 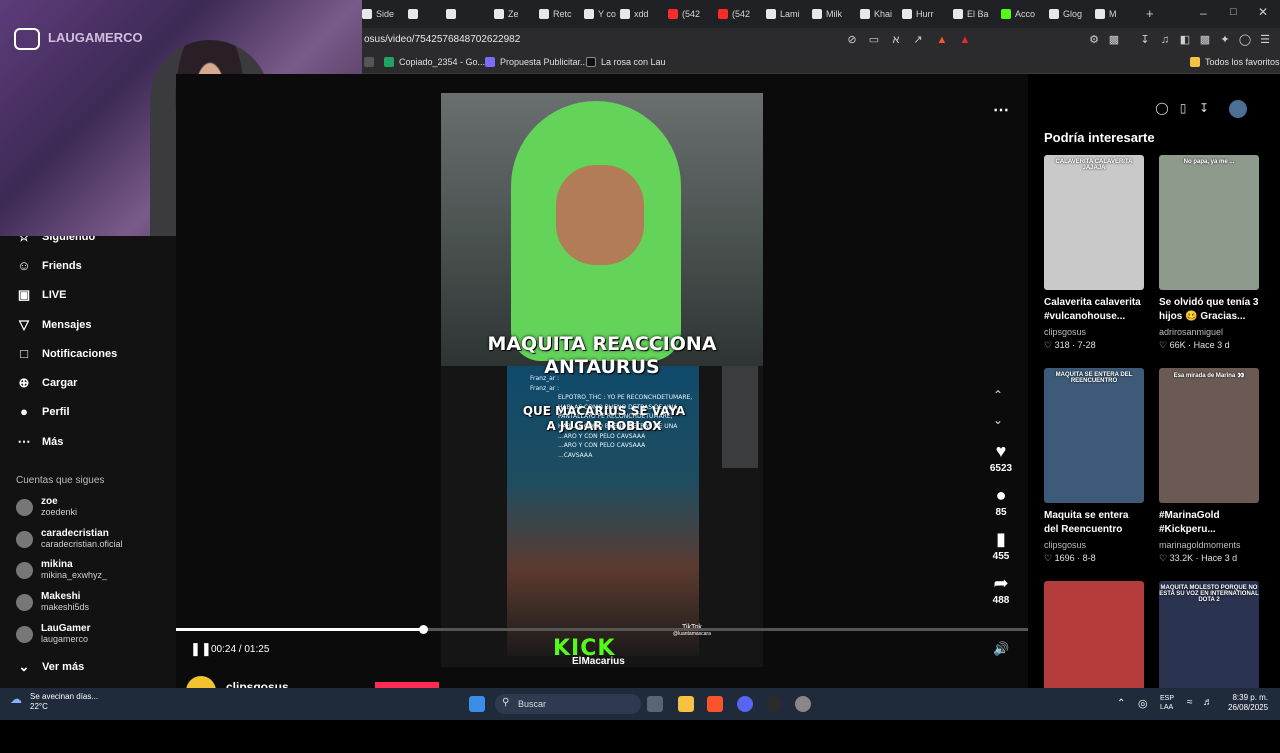 I want to click on sidebar-item-live: ▣ LIVE, so click(x=41, y=295).